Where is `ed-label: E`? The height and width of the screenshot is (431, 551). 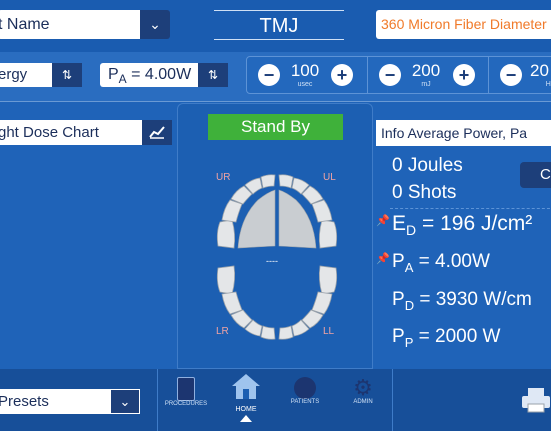
ed-label: E is located at coordinates (399, 223).